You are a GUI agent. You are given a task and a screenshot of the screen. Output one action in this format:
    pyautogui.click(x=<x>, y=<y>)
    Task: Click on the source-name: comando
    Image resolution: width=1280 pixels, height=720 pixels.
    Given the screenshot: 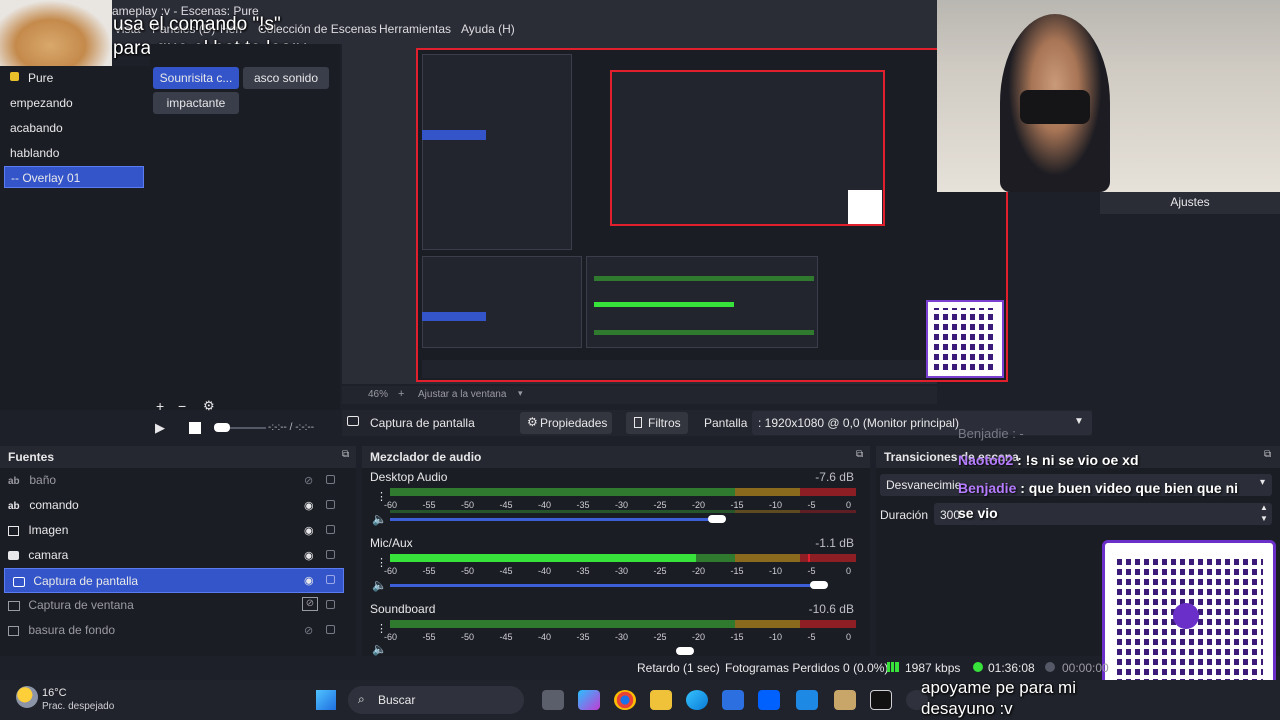 What is the action you would take?
    pyautogui.click(x=54, y=505)
    